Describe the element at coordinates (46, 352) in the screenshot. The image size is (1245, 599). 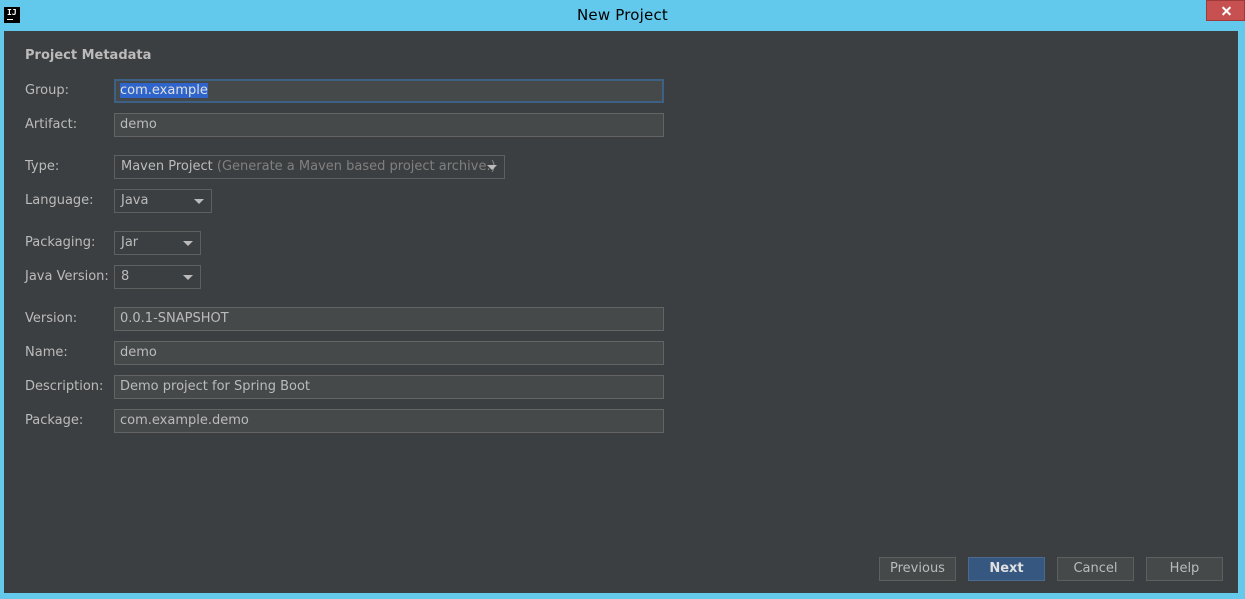
I see `name-label: Name:` at that location.